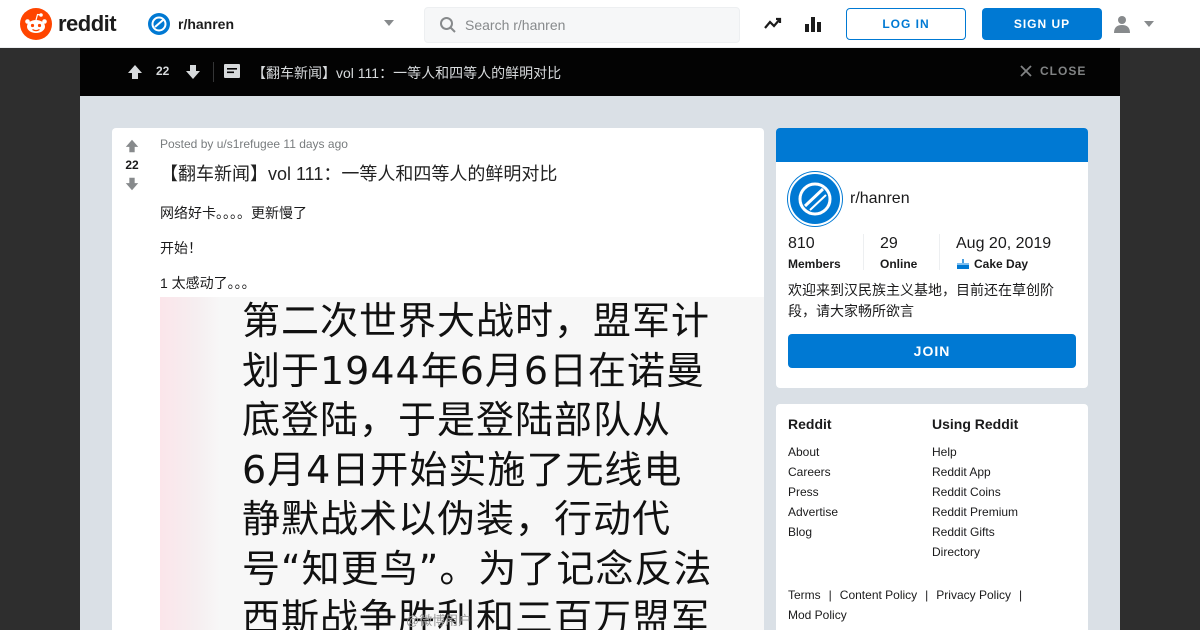 This screenshot has width=1200, height=630. What do you see at coordinates (975, 512) in the screenshot?
I see `footer-link-reddit-premium: Reddit Premium` at bounding box center [975, 512].